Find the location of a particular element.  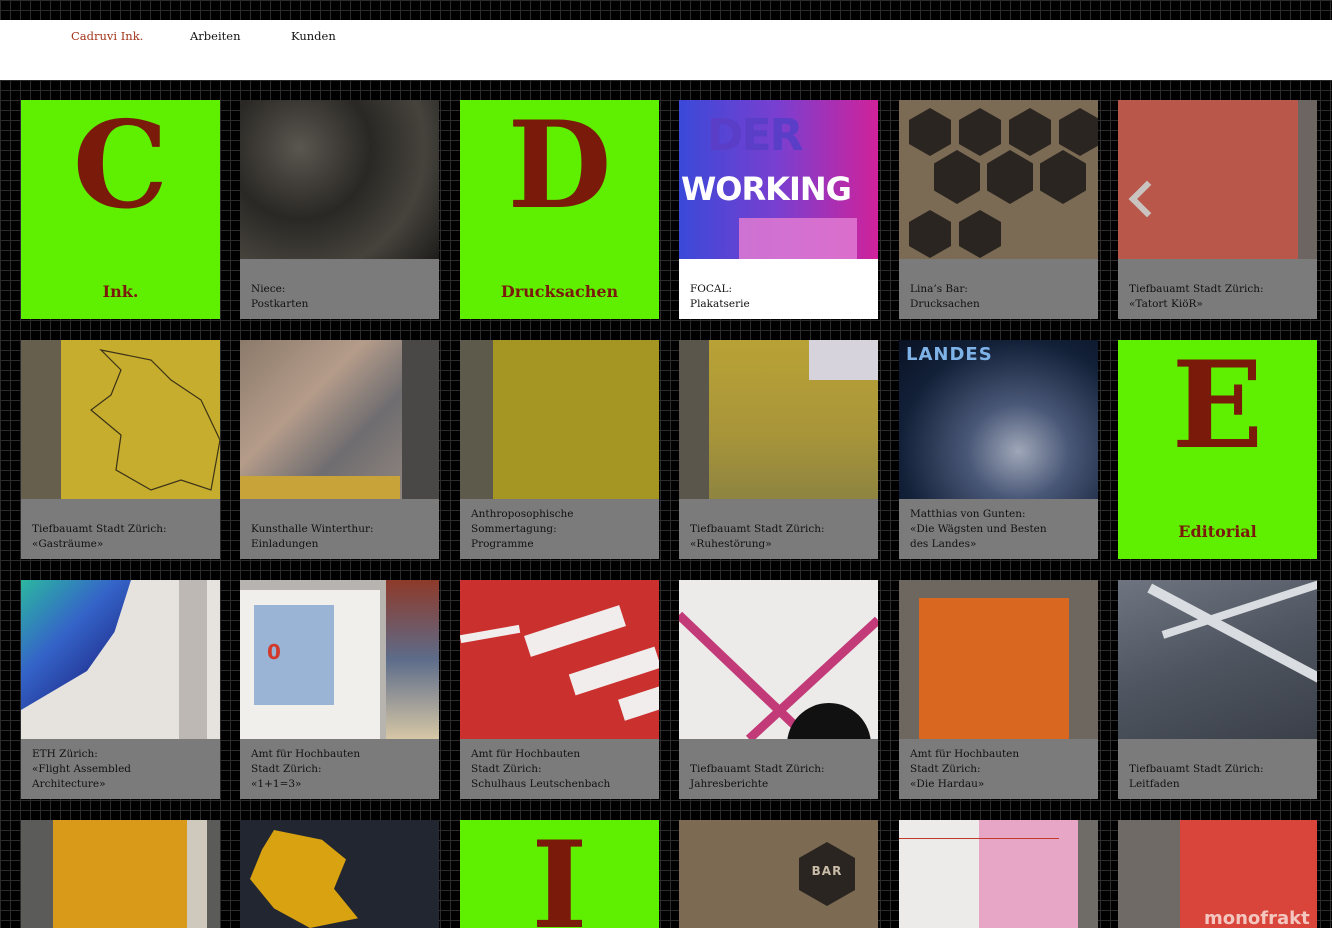

amt-art-number: 0 is located at coordinates (274, 652).